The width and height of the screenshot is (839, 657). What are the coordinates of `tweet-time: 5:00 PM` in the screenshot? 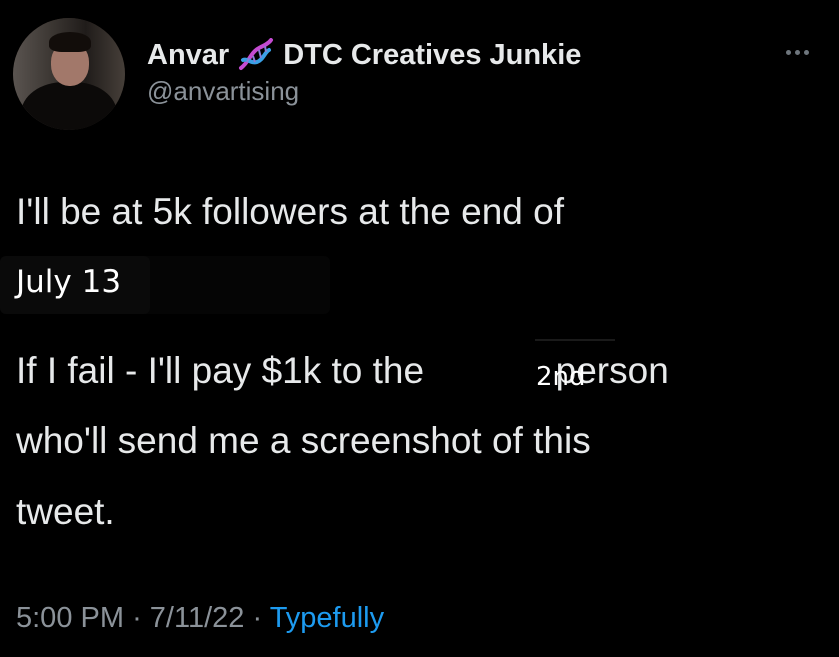 It's located at (70, 618).